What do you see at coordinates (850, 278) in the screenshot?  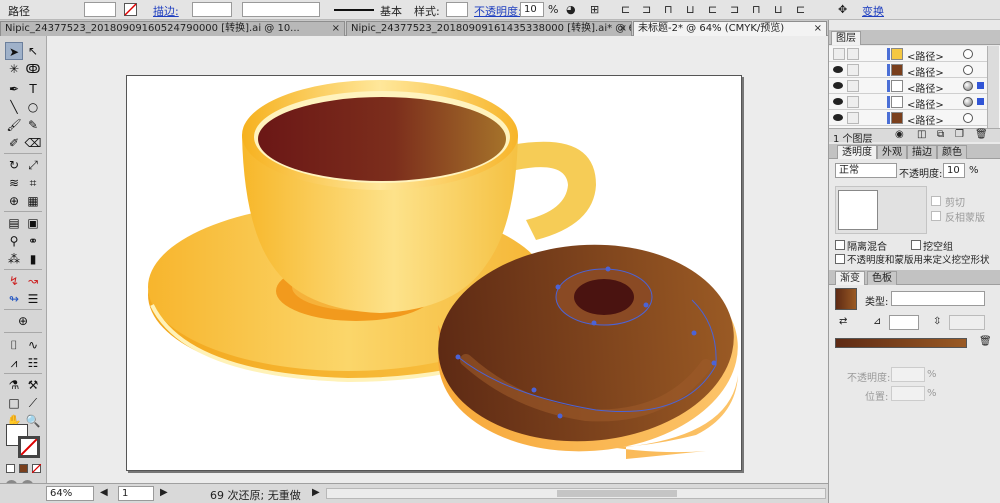 I see `tab-gradient: 渐变` at bounding box center [850, 278].